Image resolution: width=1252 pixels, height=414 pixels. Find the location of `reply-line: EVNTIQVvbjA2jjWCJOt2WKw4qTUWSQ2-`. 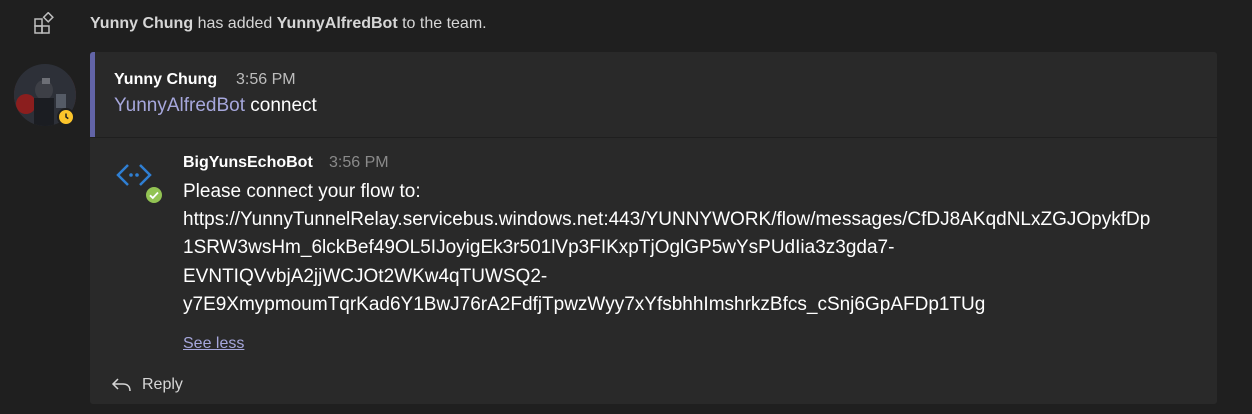

reply-line: EVNTIQVvbjA2jjWCJOt2WKw4qTUWSQ2- is located at coordinates (365, 276).